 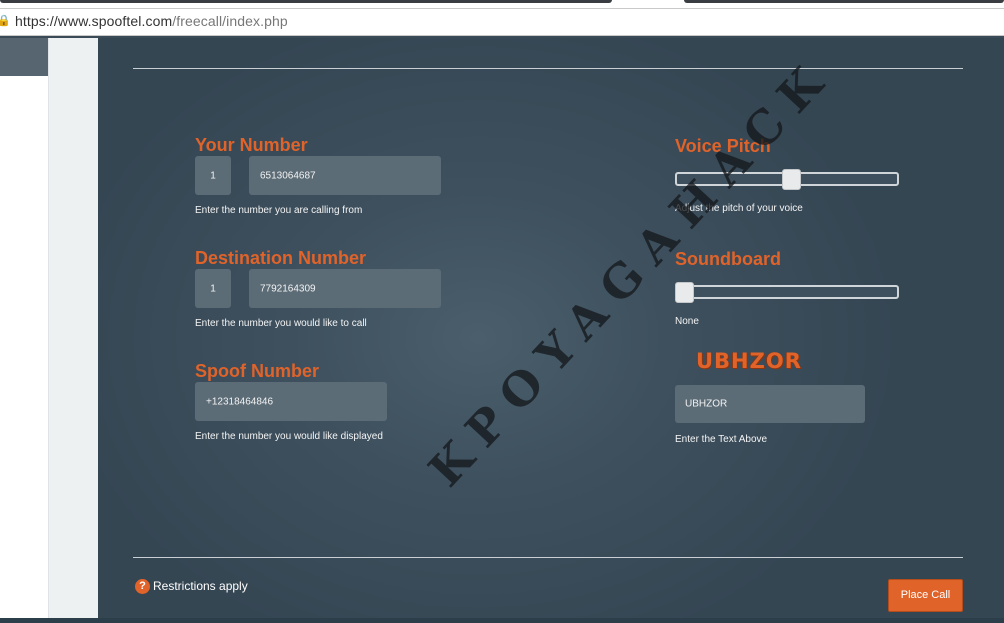 I want to click on soundboard-slider, so click(x=787, y=292).